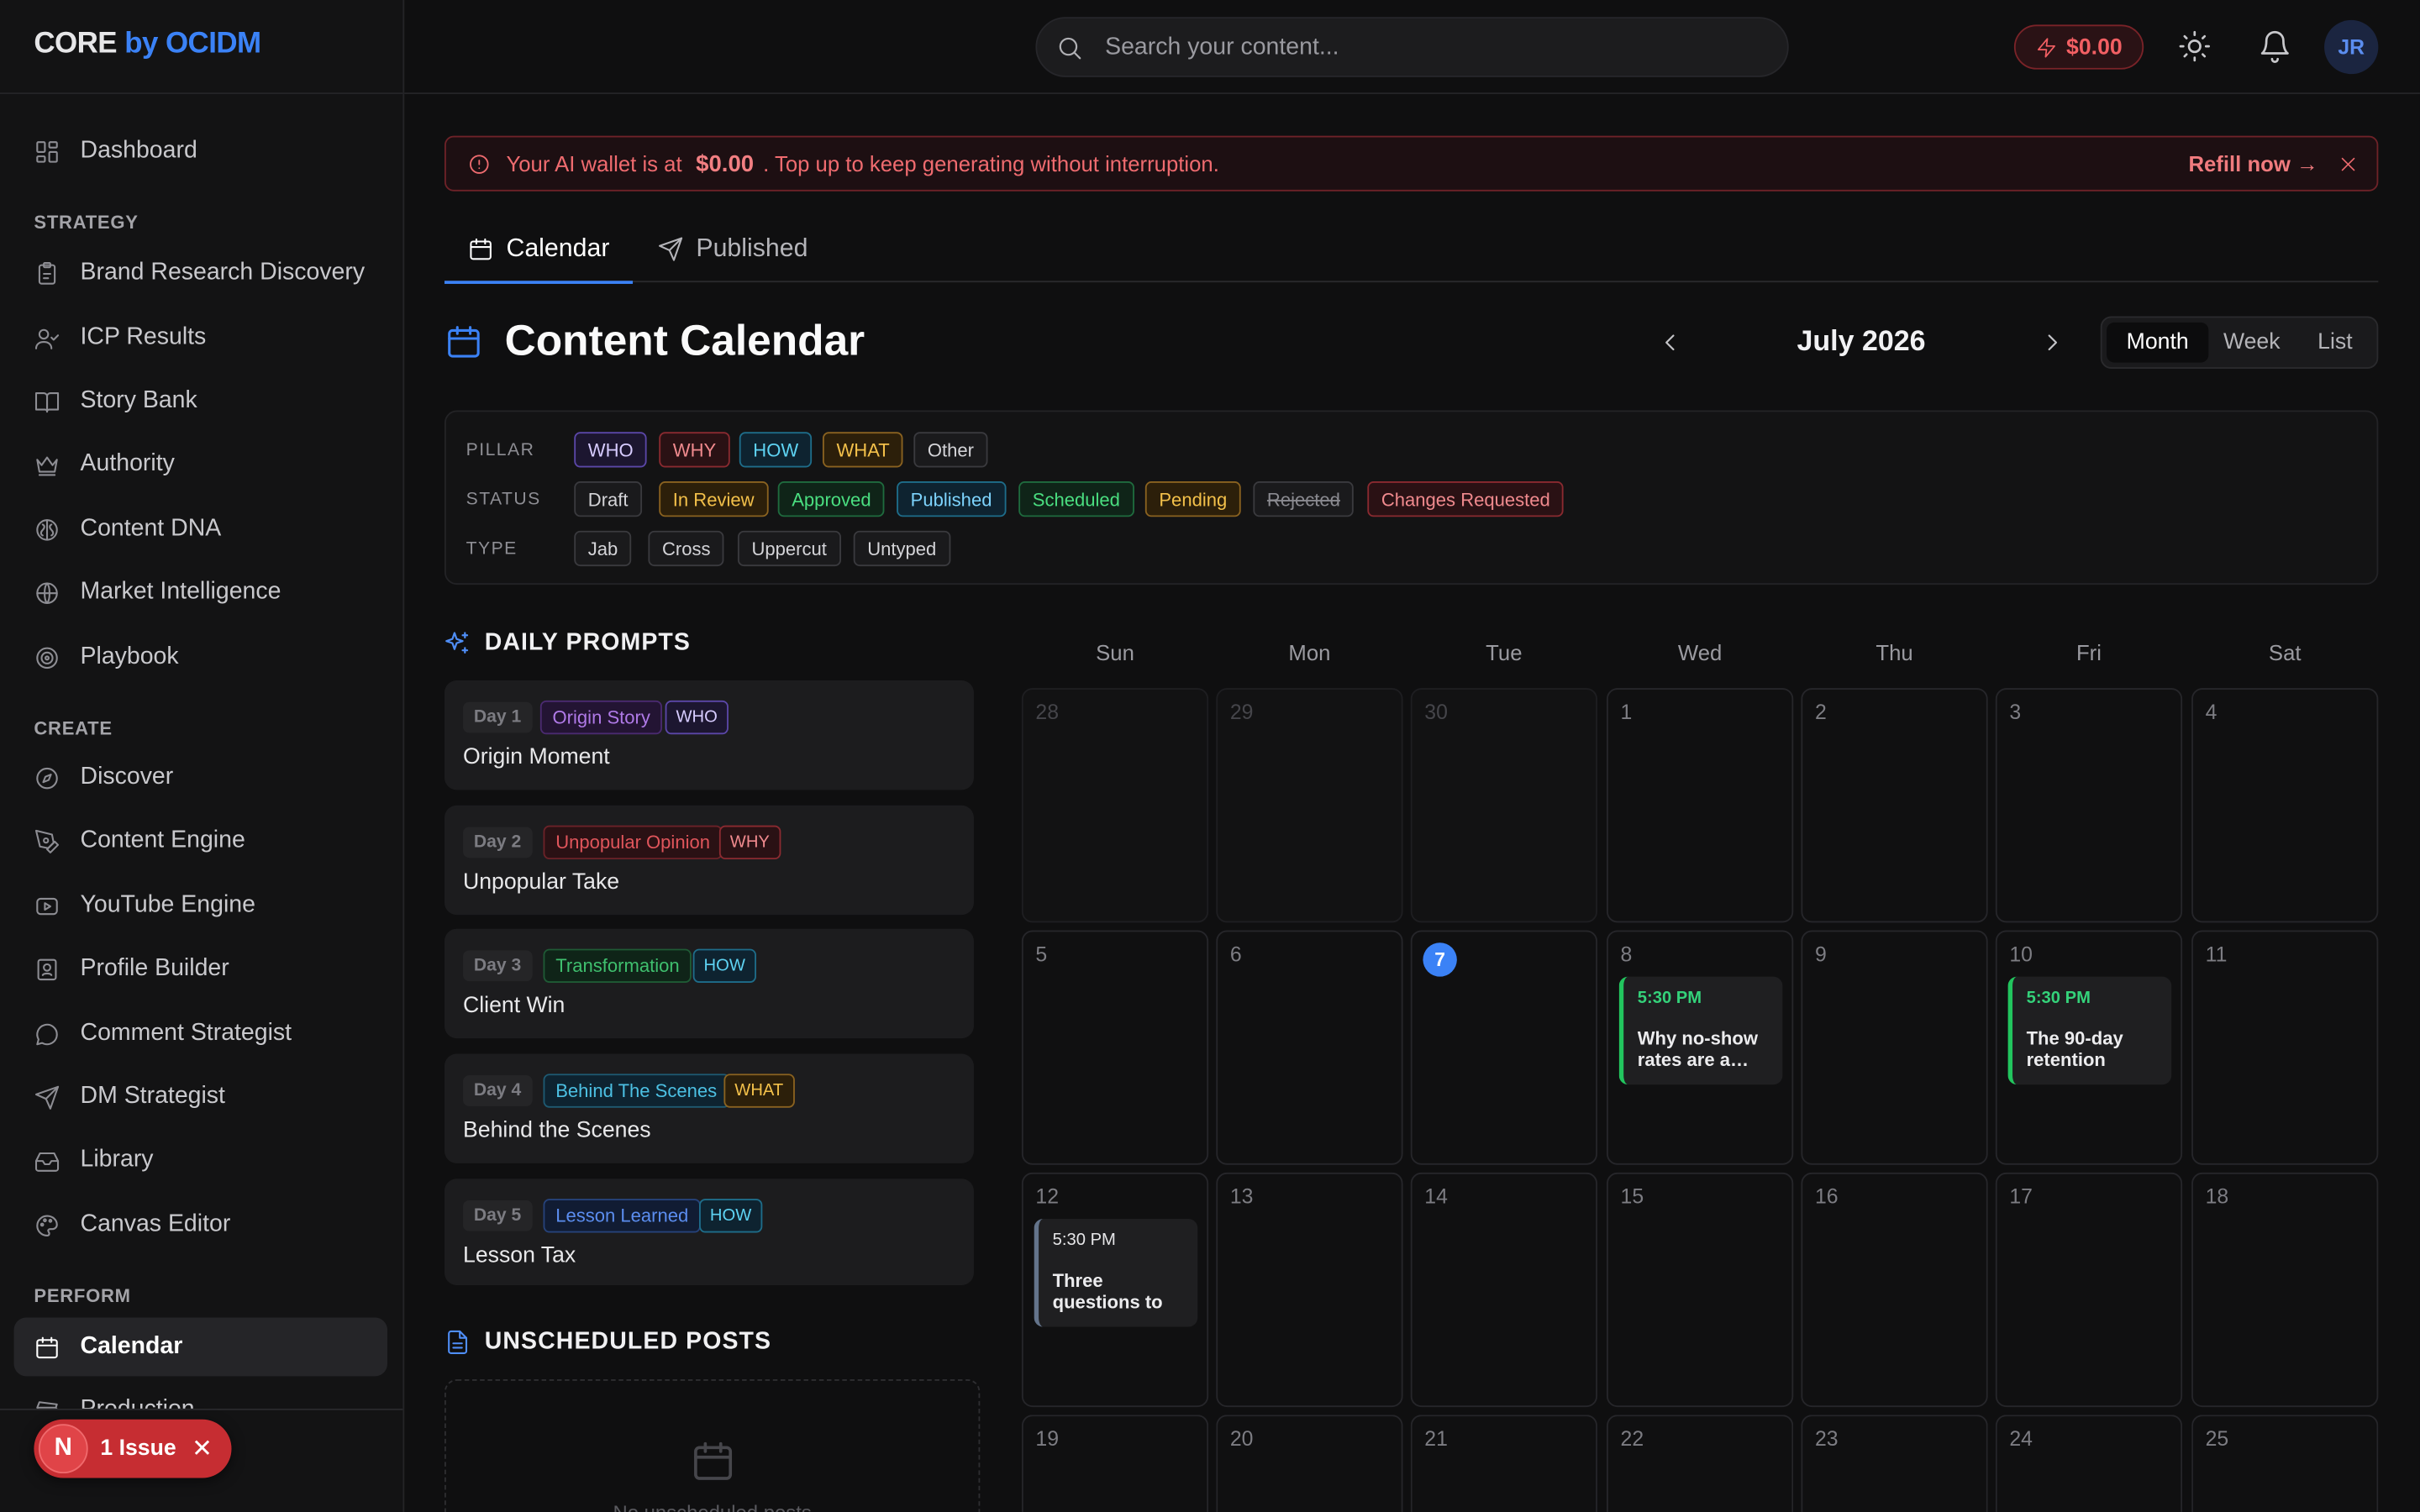 This screenshot has width=2420, height=1512. I want to click on sidebar-item-label: Canvas Editor, so click(155, 1224).